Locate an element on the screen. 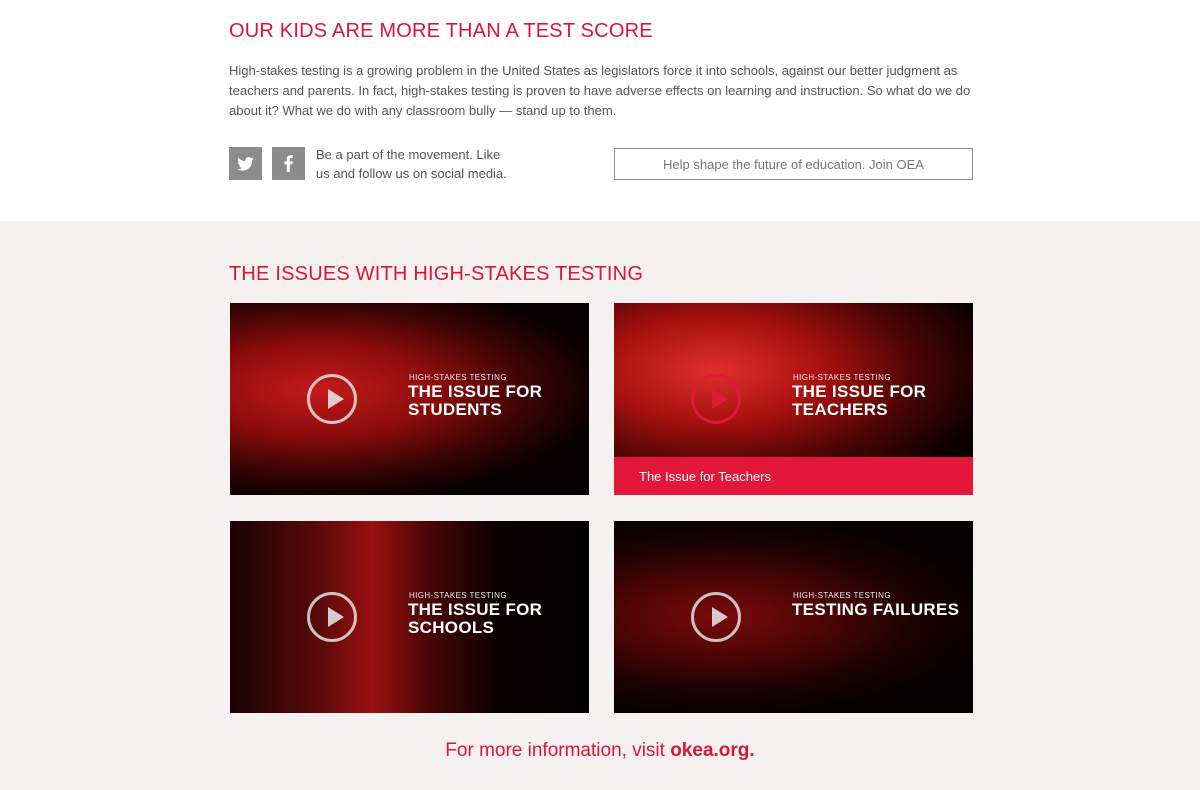  card-title: TESTING FAILURES is located at coordinates (876, 609).